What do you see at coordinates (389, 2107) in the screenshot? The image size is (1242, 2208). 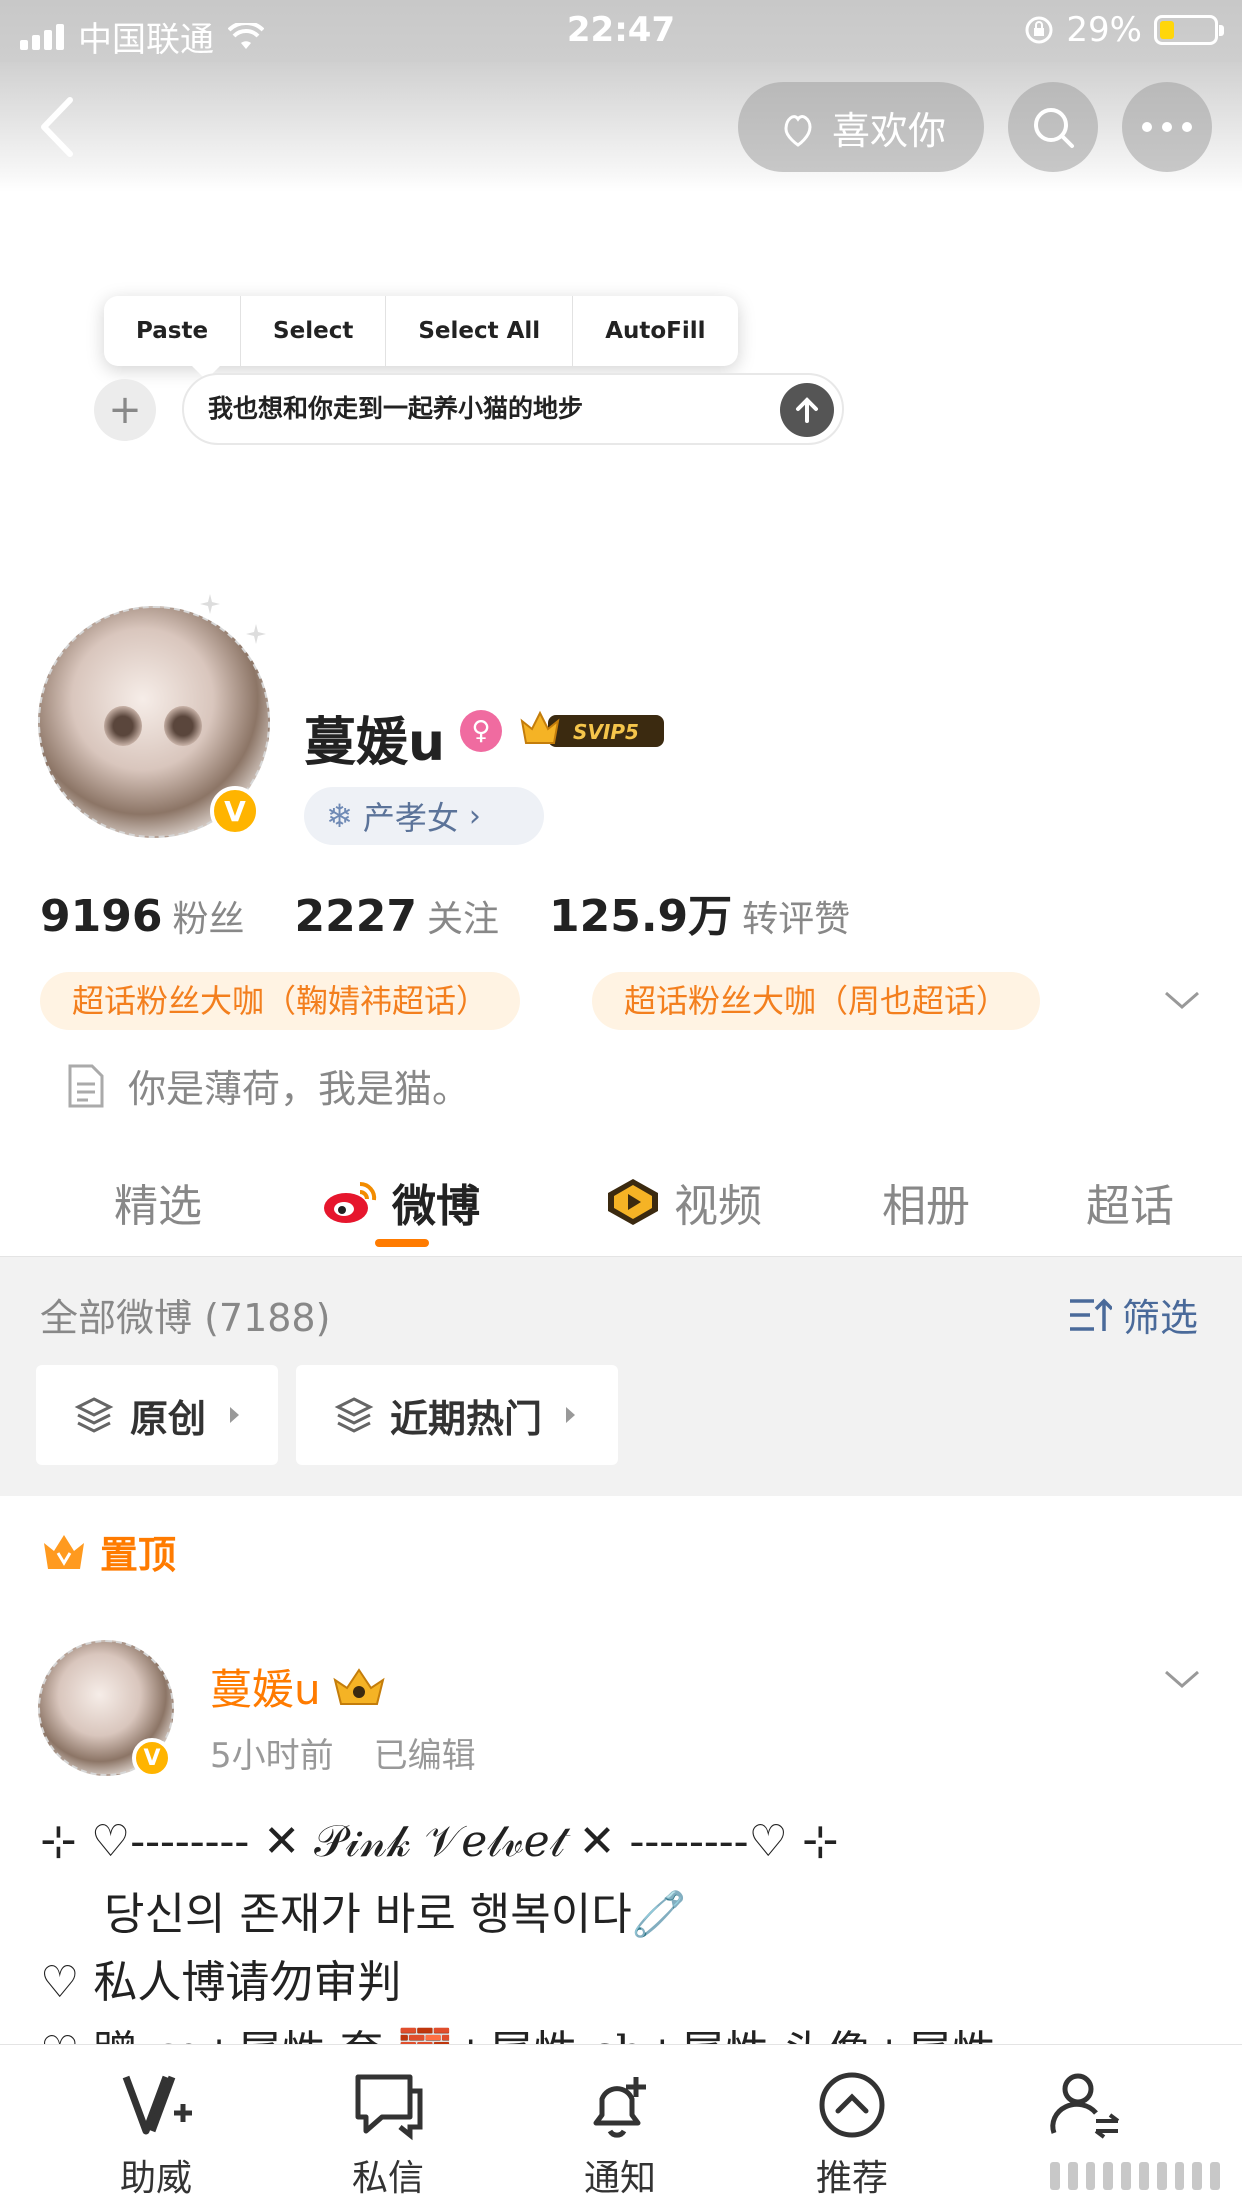 I see `chat-icon` at bounding box center [389, 2107].